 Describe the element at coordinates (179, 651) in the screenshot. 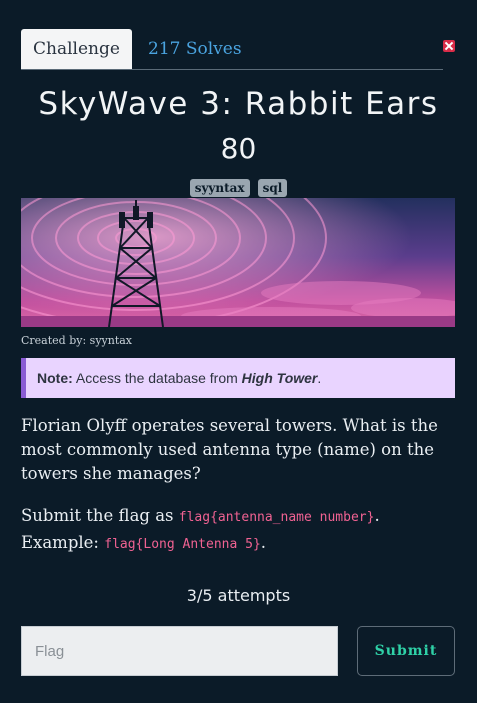

I see `flag-input` at that location.